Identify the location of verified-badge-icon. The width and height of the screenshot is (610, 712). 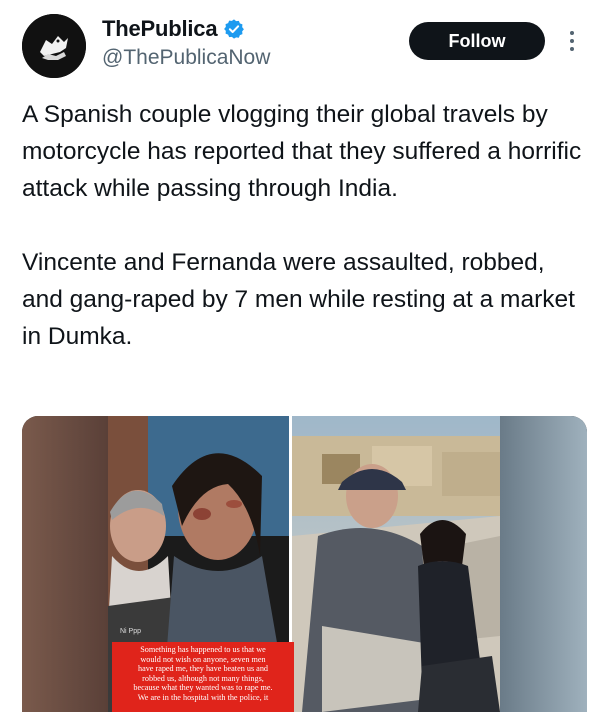
(234, 29).